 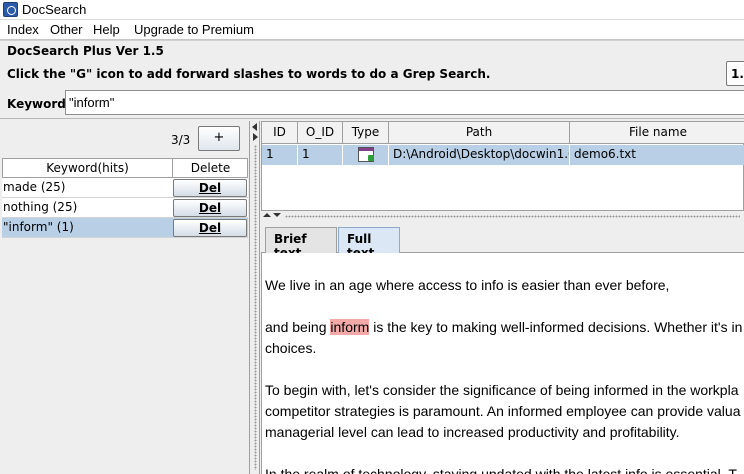 What do you see at coordinates (38, 227) in the screenshot?
I see `keyword-cell: "inform" (1)` at bounding box center [38, 227].